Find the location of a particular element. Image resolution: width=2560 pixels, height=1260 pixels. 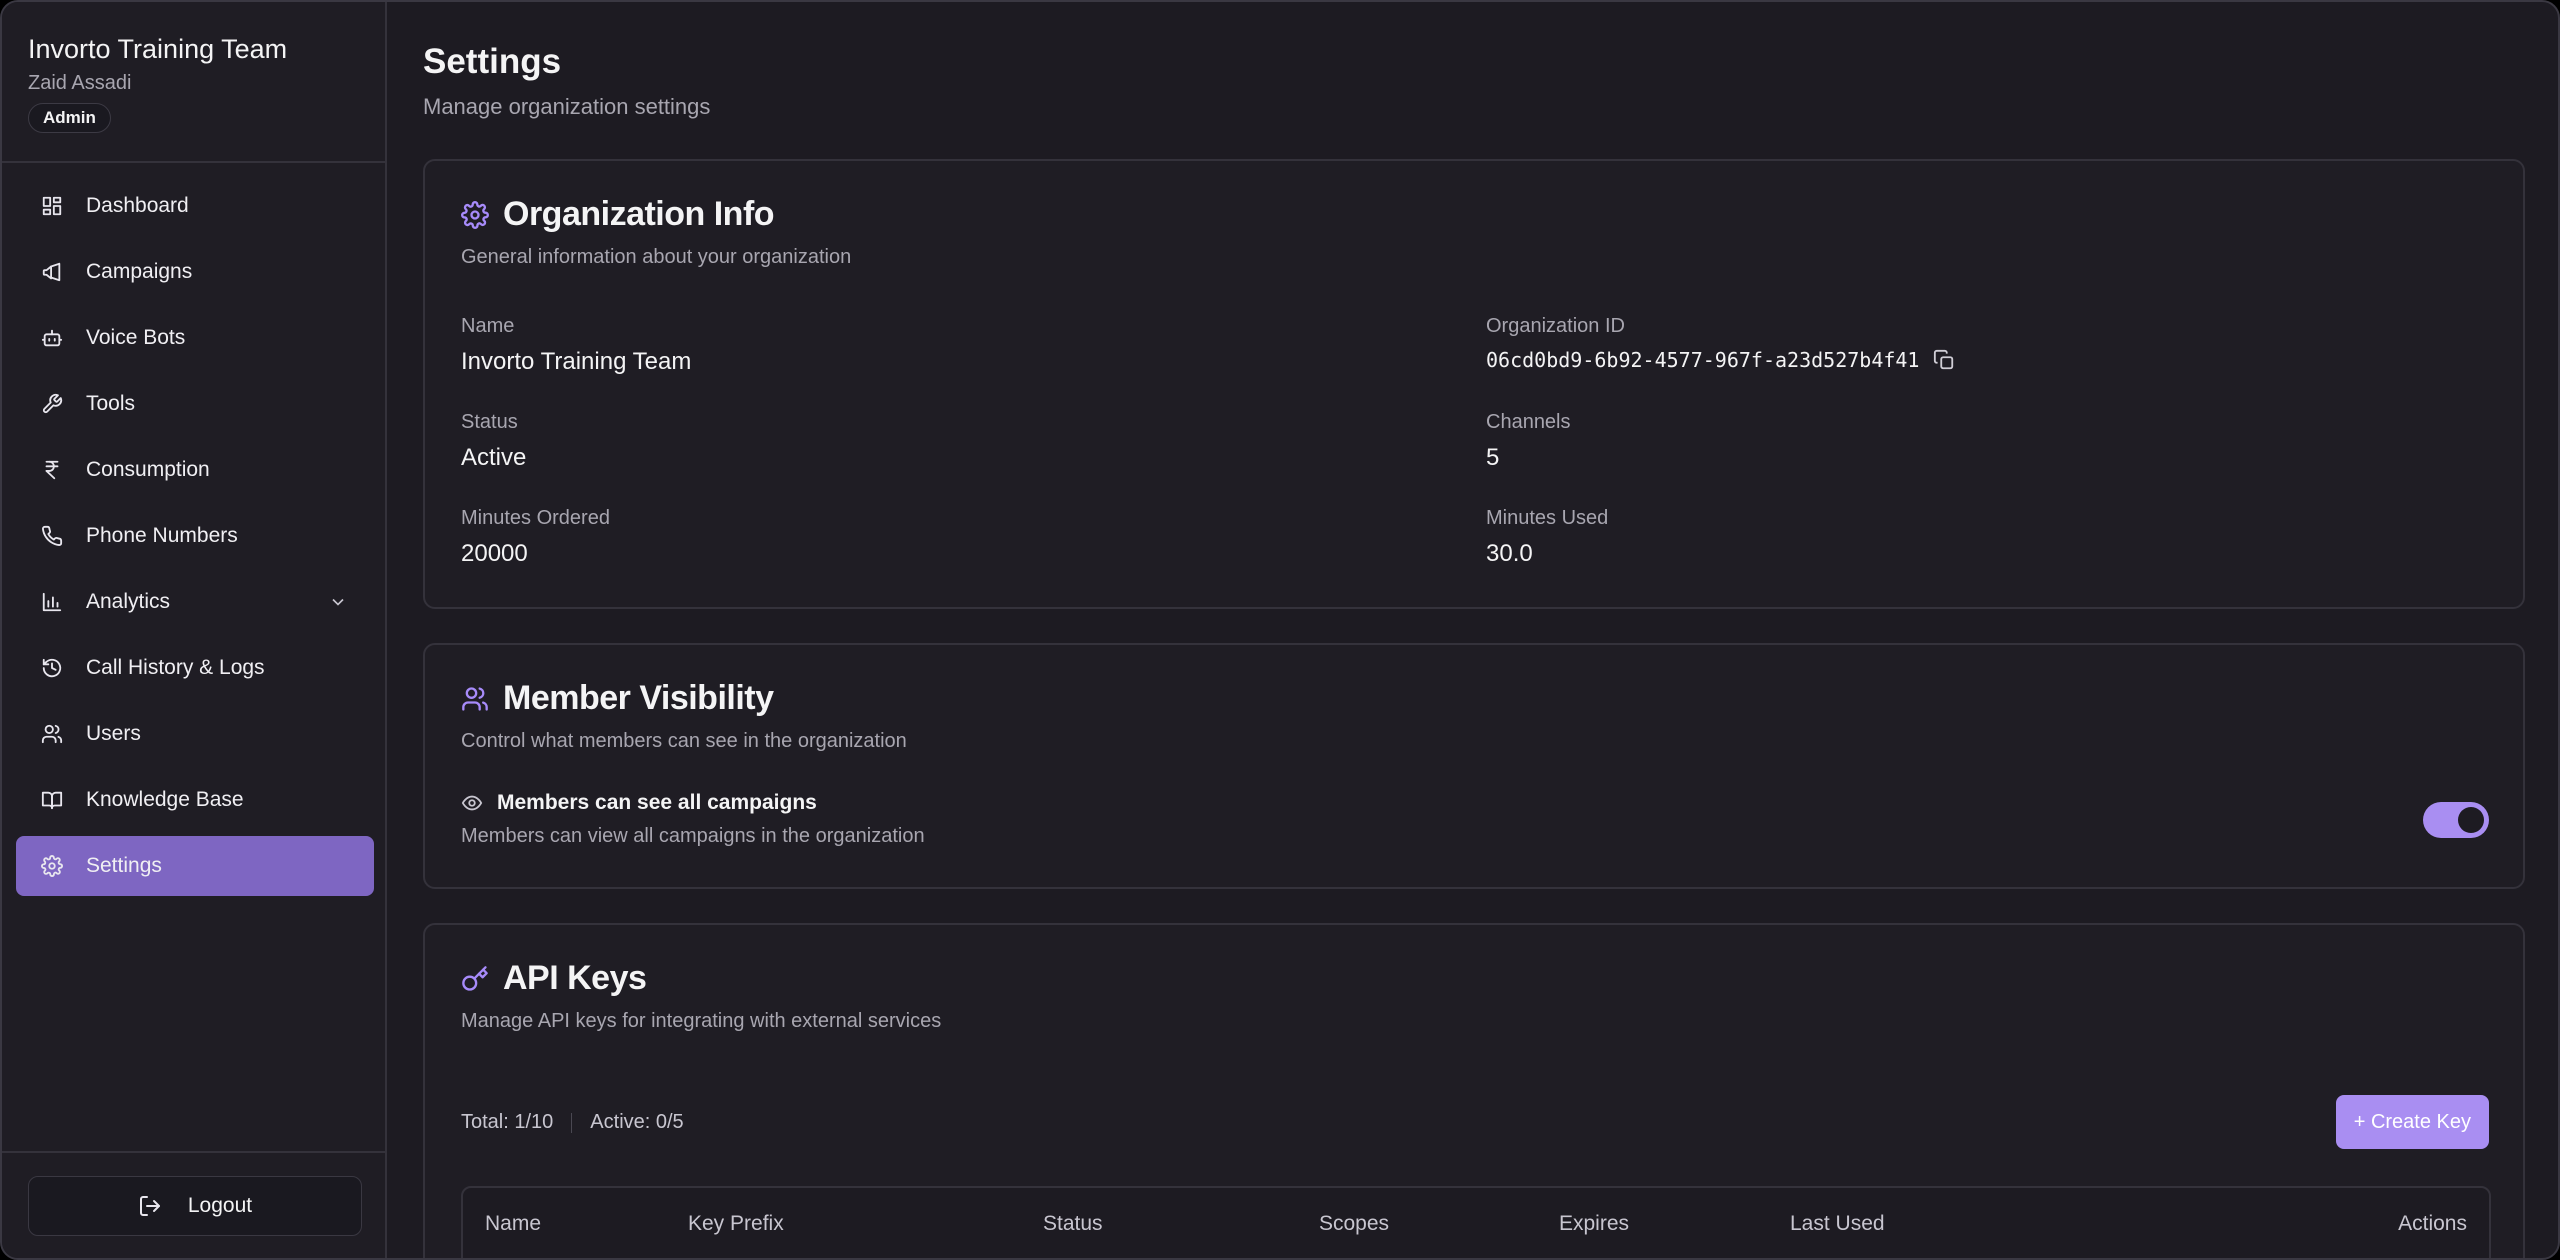

column-header-name: Name is located at coordinates (513, 1224).